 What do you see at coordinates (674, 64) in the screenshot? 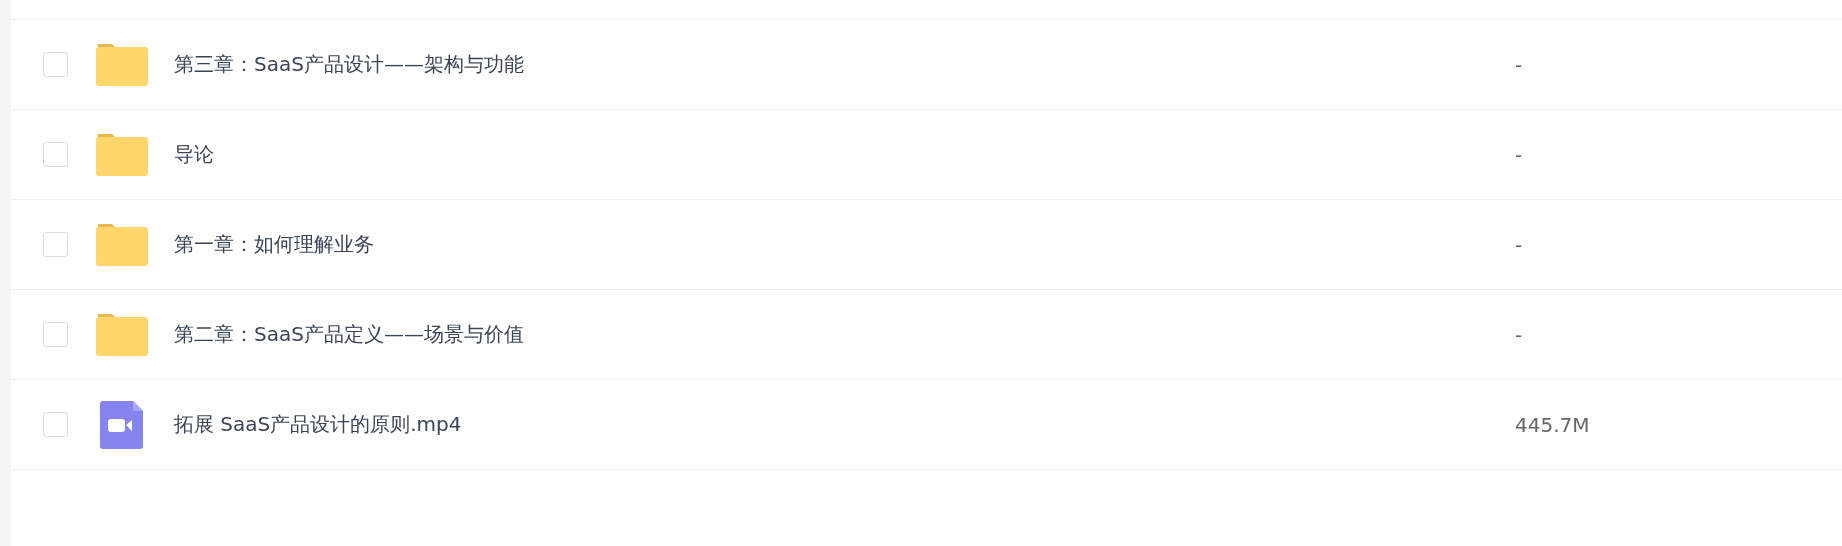
I see `file-name: 第三章：SaaS产品设计——架构与功能` at bounding box center [674, 64].